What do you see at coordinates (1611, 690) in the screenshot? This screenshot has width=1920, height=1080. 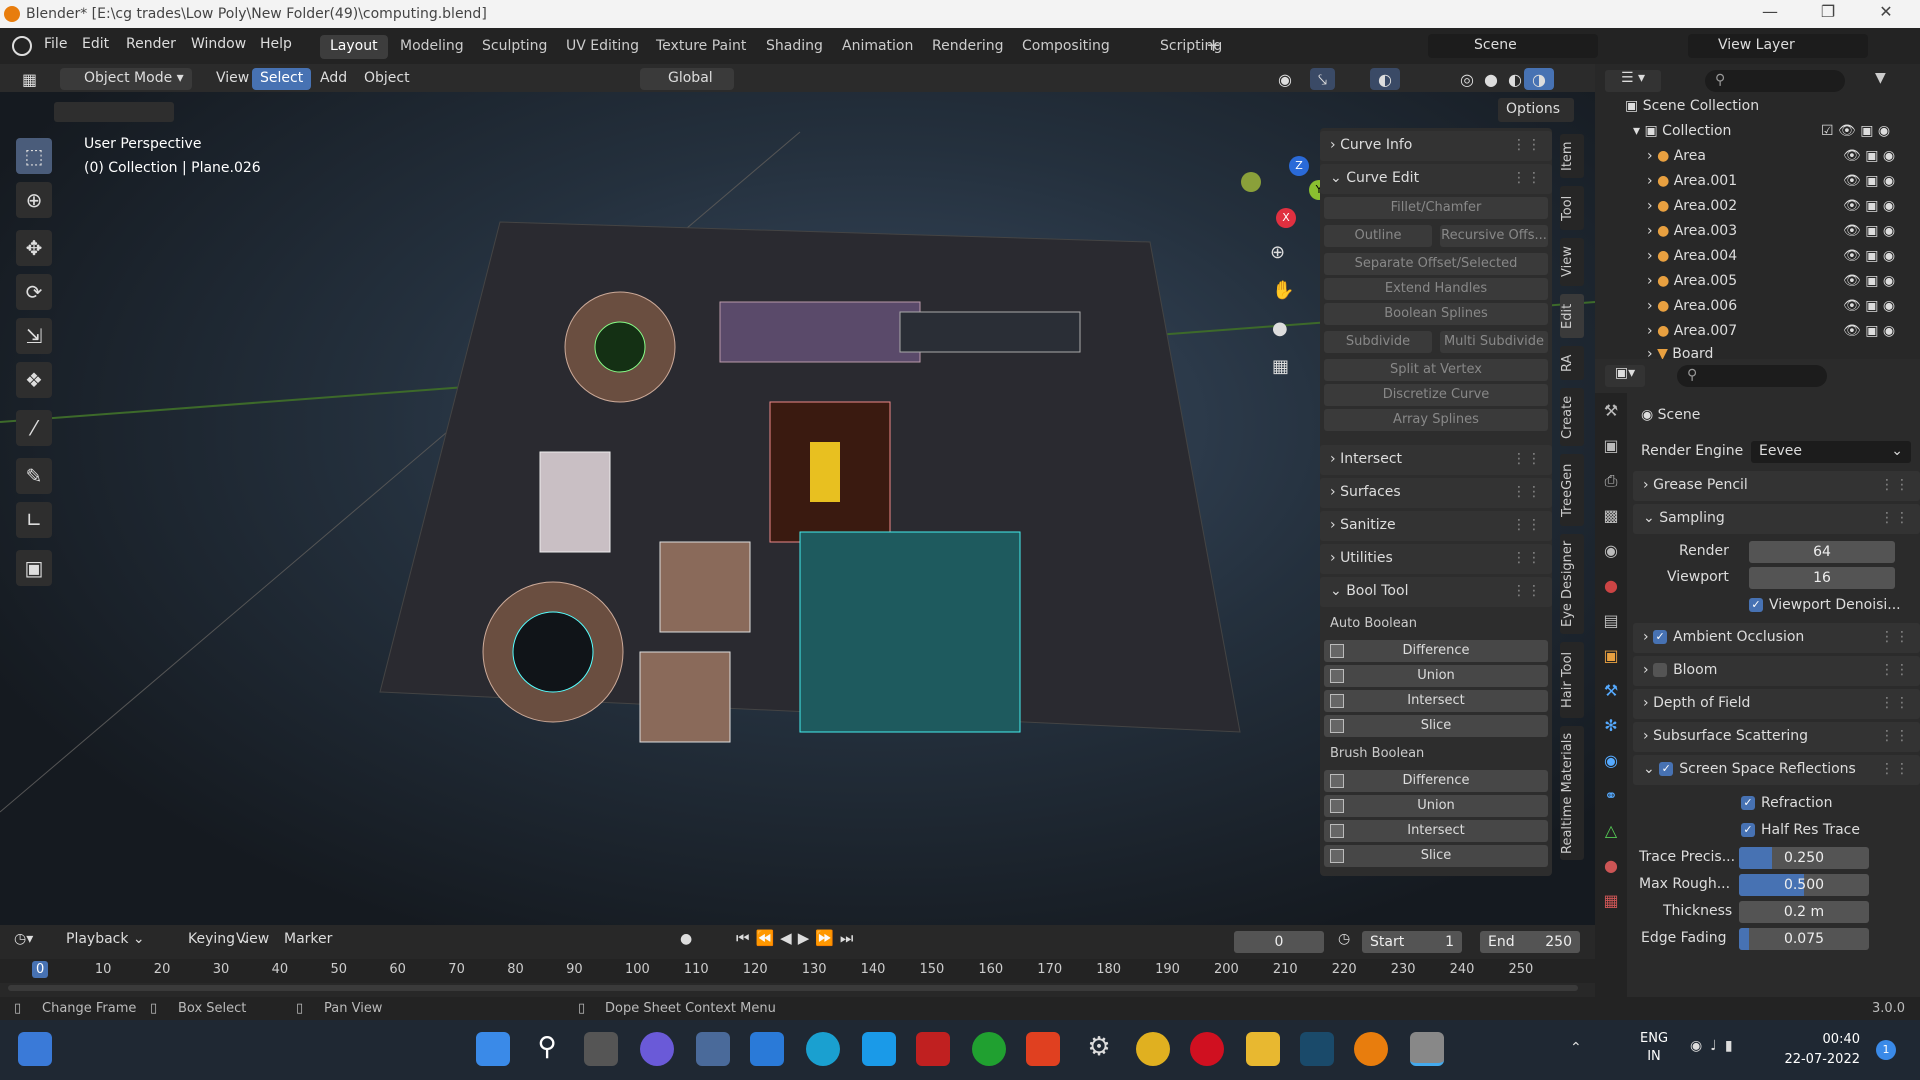 I see `modifier-tab-icon: ⚒` at bounding box center [1611, 690].